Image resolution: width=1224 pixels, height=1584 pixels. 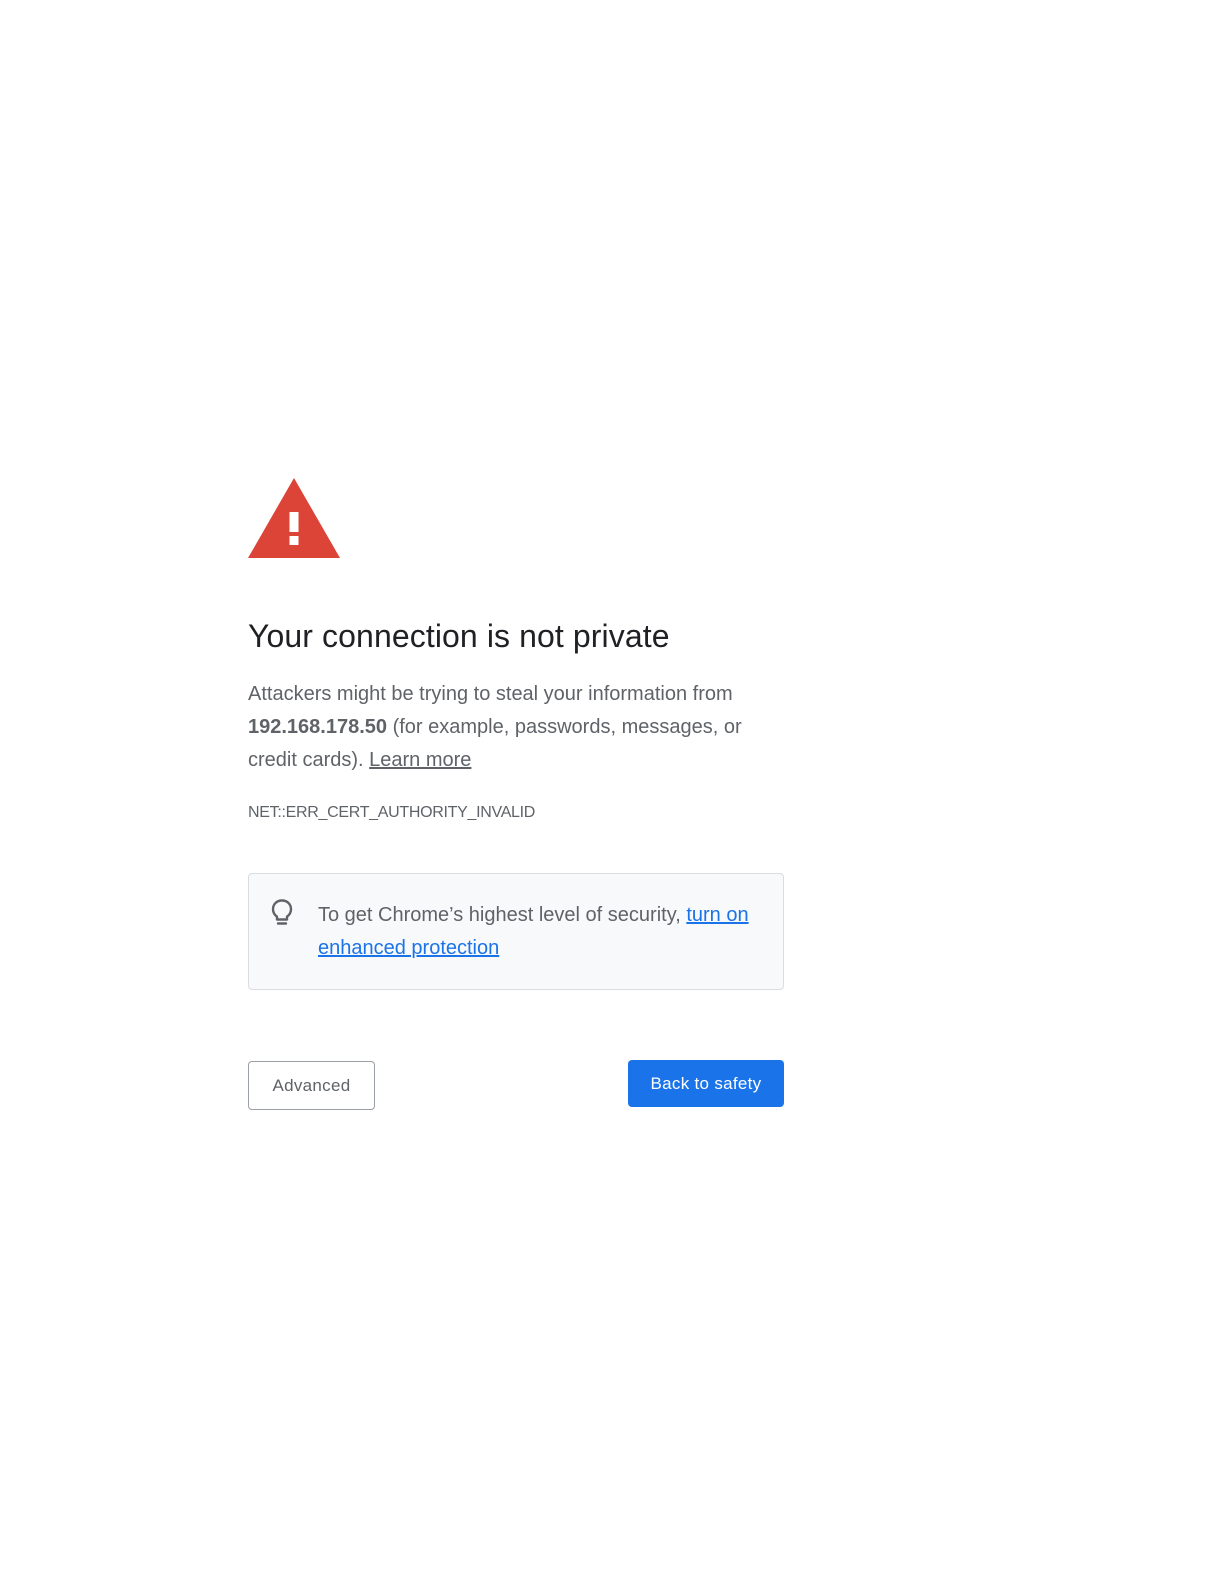 What do you see at coordinates (294, 518) in the screenshot?
I see `warning-triangle-icon` at bounding box center [294, 518].